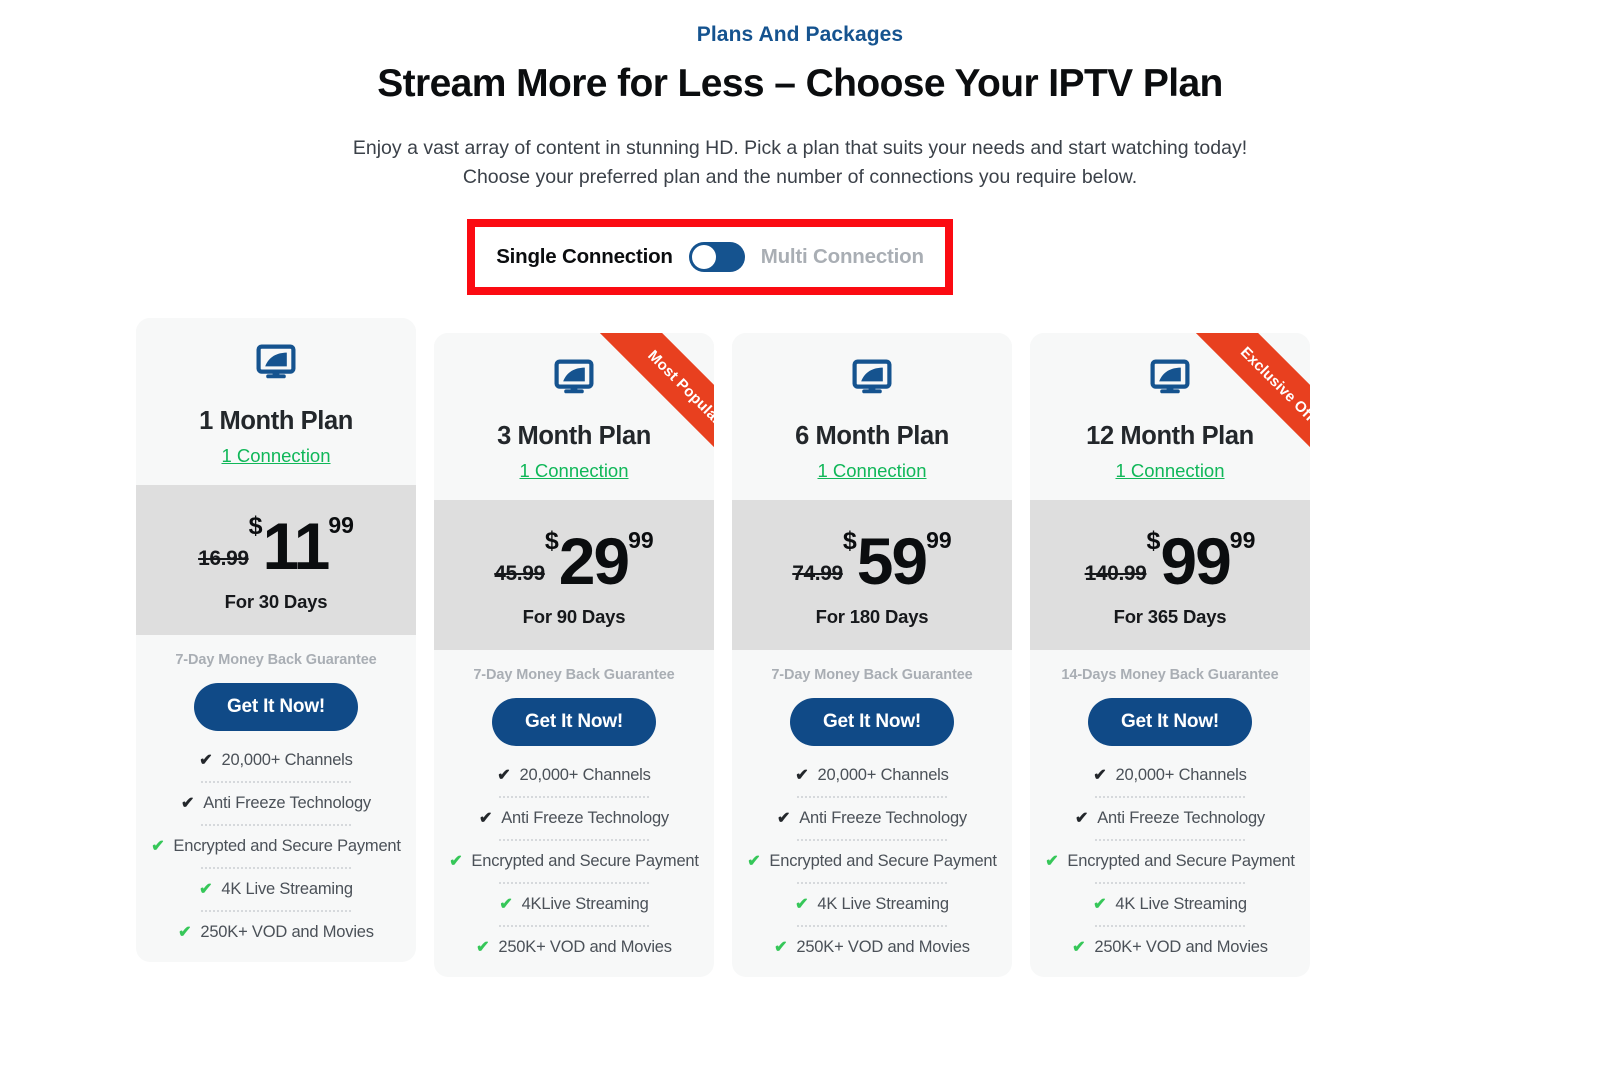 This screenshot has height=1077, width=1600. What do you see at coordinates (276, 421) in the screenshot?
I see `plan-name: 1 Month Plan` at bounding box center [276, 421].